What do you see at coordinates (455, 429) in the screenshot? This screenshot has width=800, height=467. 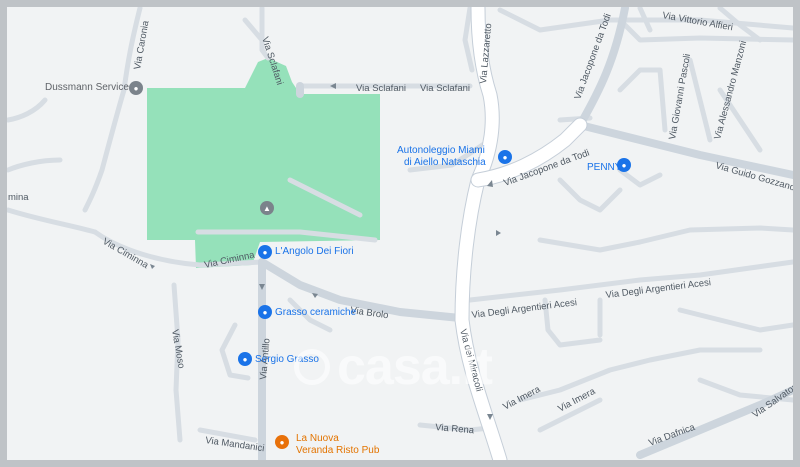 I see `street-label: Via Rena` at bounding box center [455, 429].